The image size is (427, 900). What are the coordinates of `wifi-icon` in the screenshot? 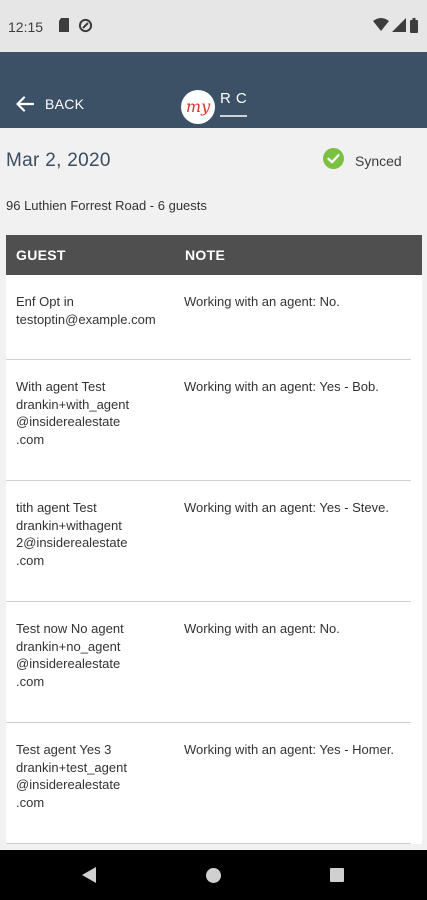 It's located at (381, 27).